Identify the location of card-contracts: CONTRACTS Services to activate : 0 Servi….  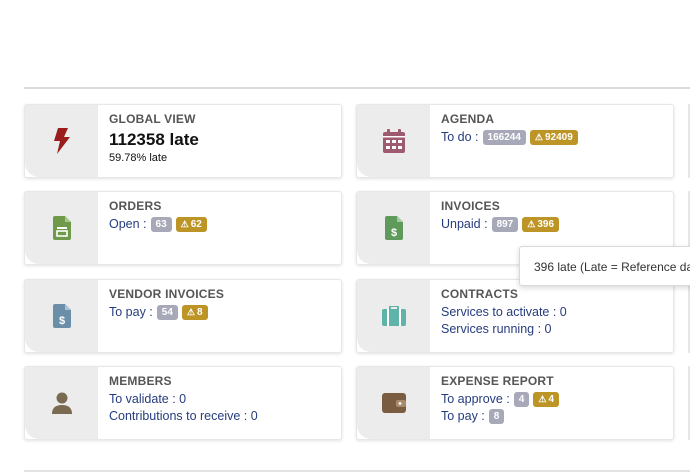
(515, 316).